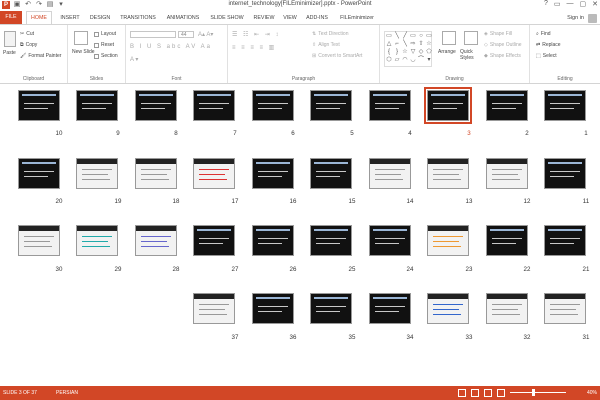  Describe the element at coordinates (546, 56) in the screenshot. I see `select-button: ⬚ Select` at that location.